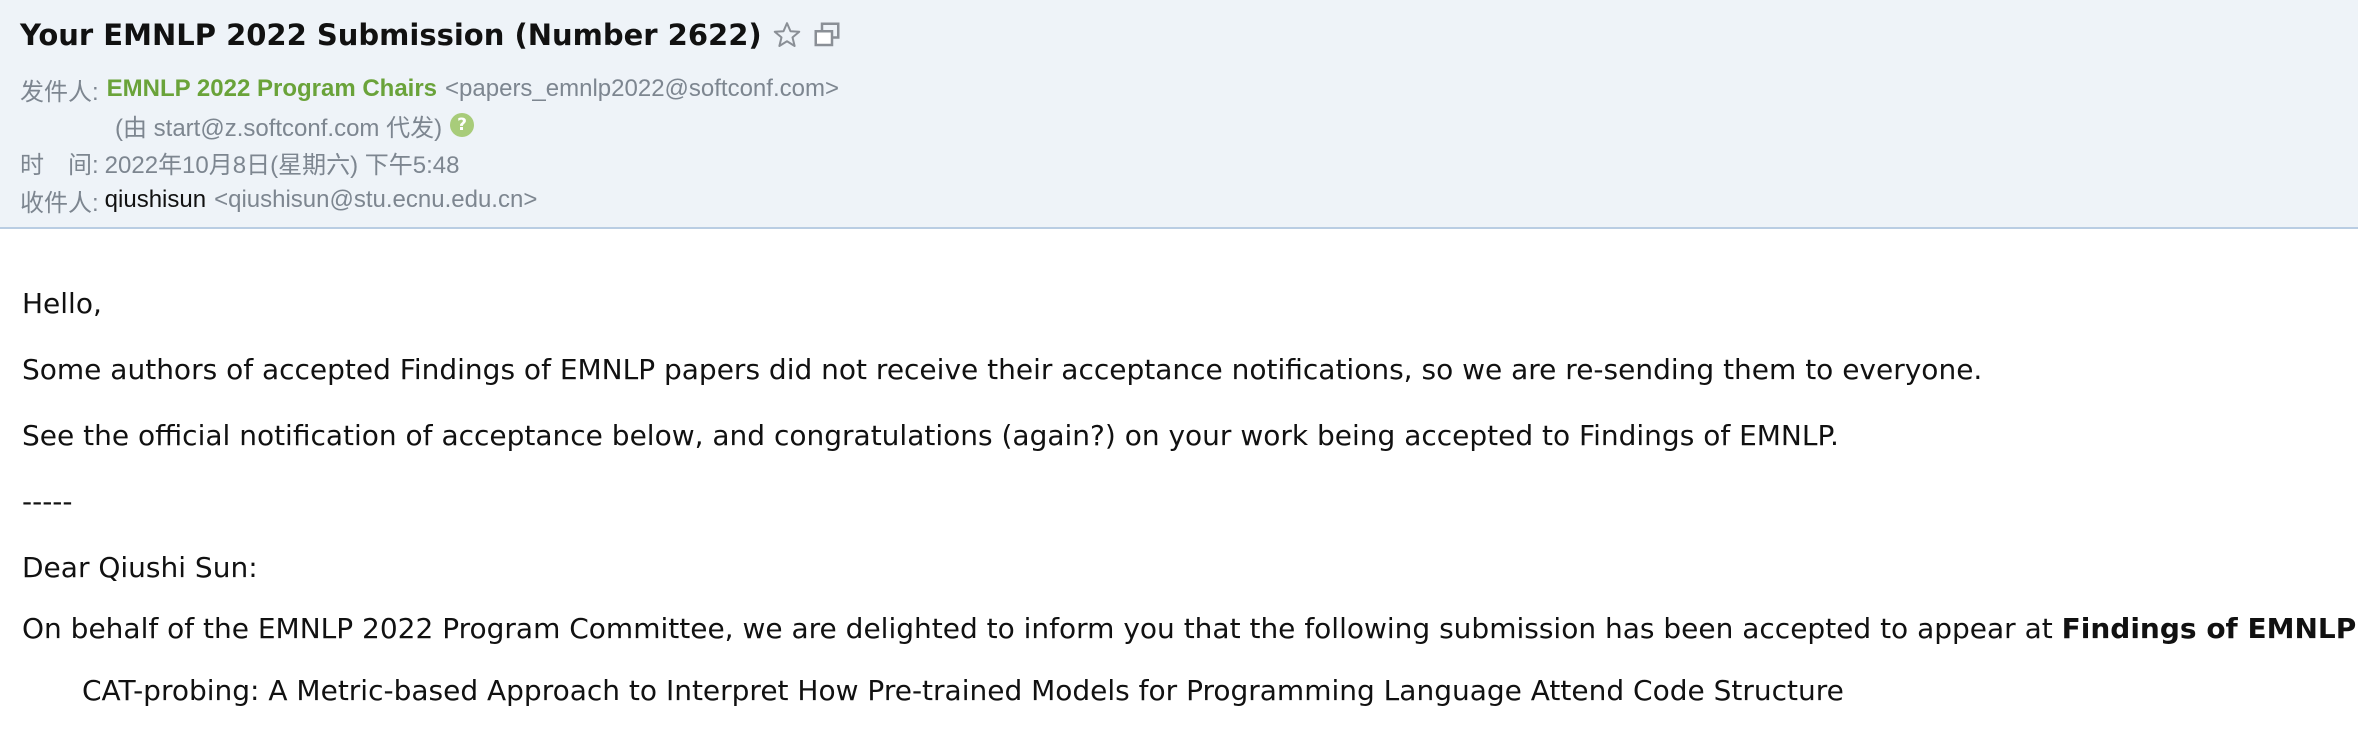 The height and width of the screenshot is (752, 2358). What do you see at coordinates (787, 35) in the screenshot?
I see `star-icon` at bounding box center [787, 35].